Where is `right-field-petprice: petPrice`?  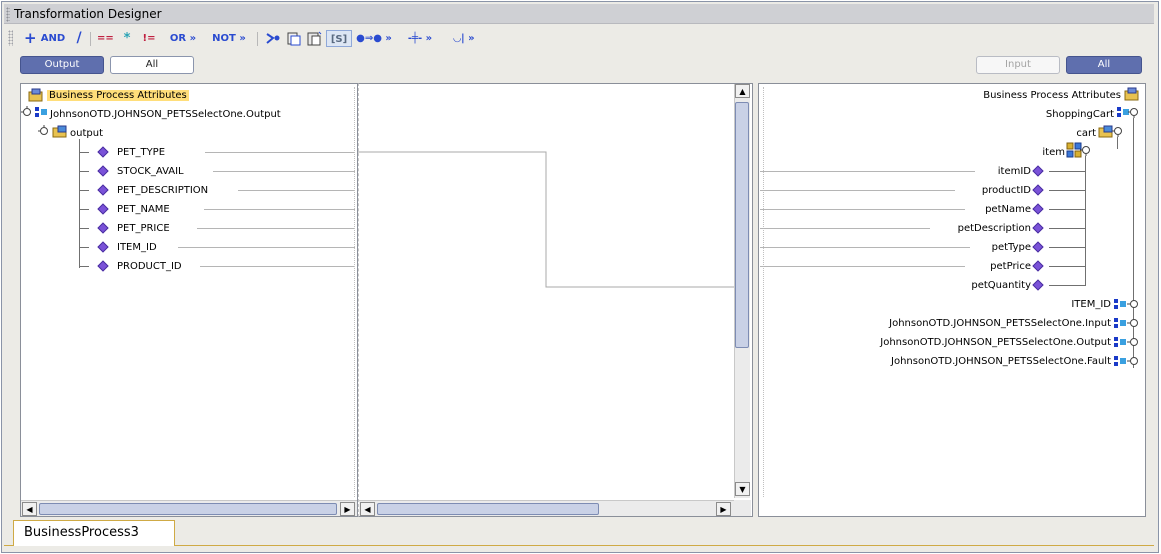
right-field-petprice: petPrice is located at coordinates (1010, 266).